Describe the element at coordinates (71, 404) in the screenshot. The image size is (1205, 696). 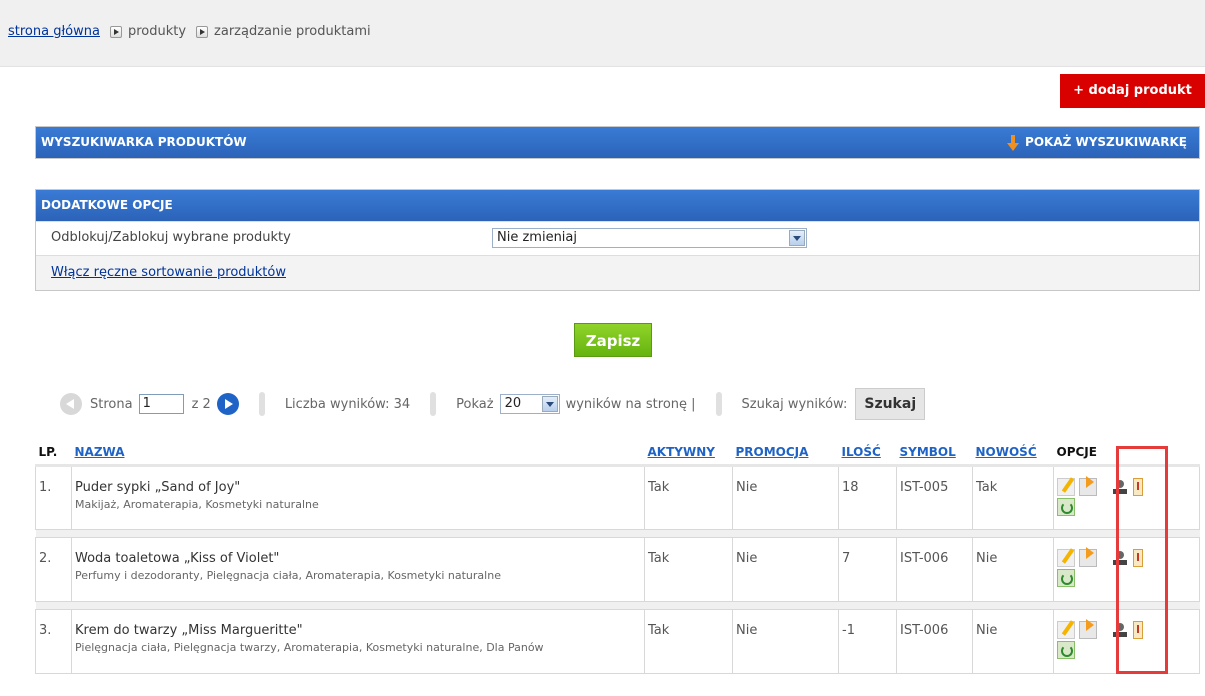
I see `prev-page-icon` at that location.